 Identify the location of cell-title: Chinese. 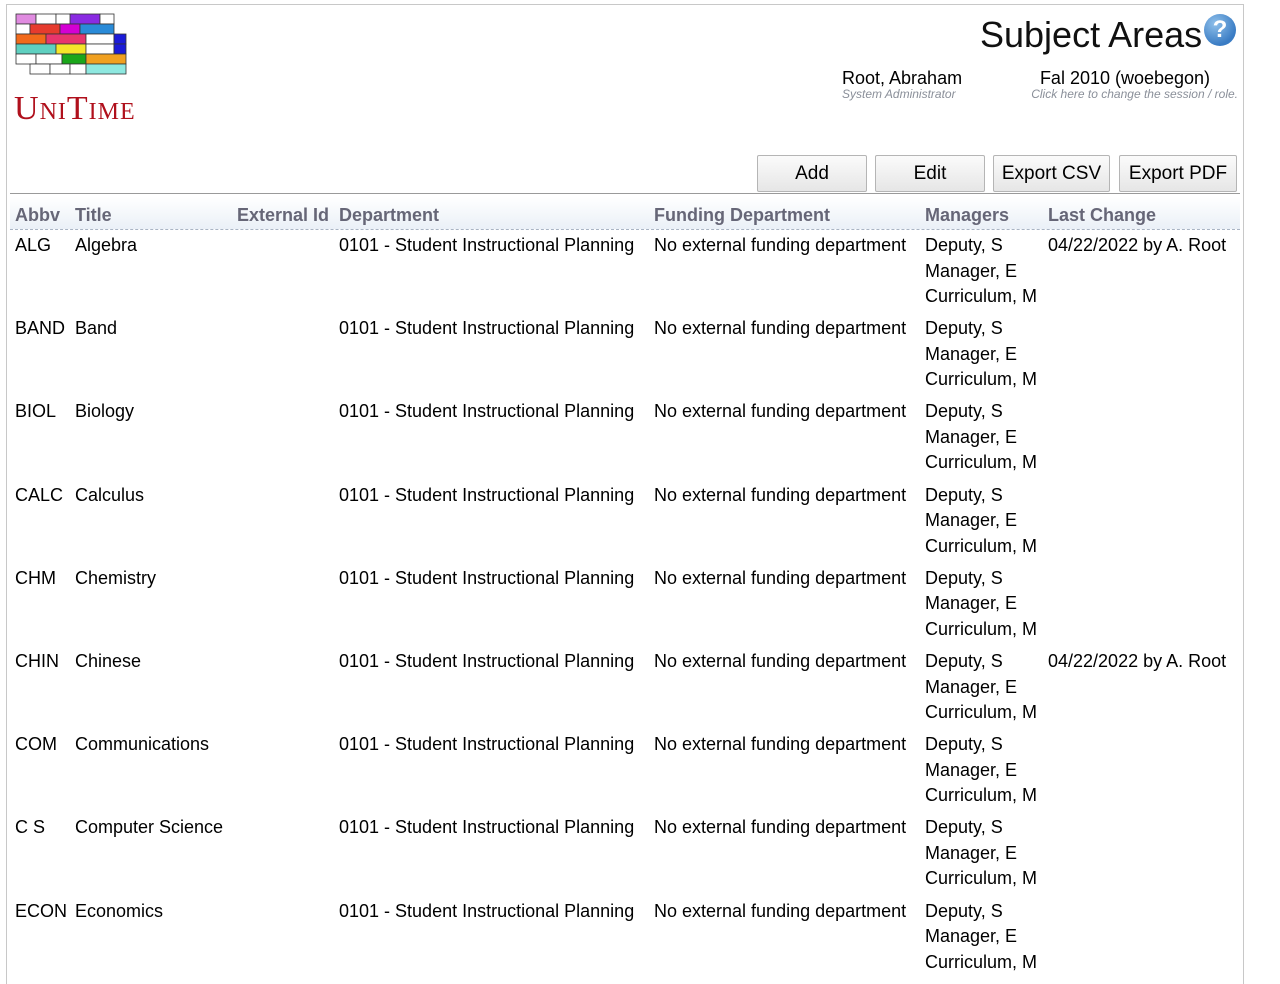
(108, 661).